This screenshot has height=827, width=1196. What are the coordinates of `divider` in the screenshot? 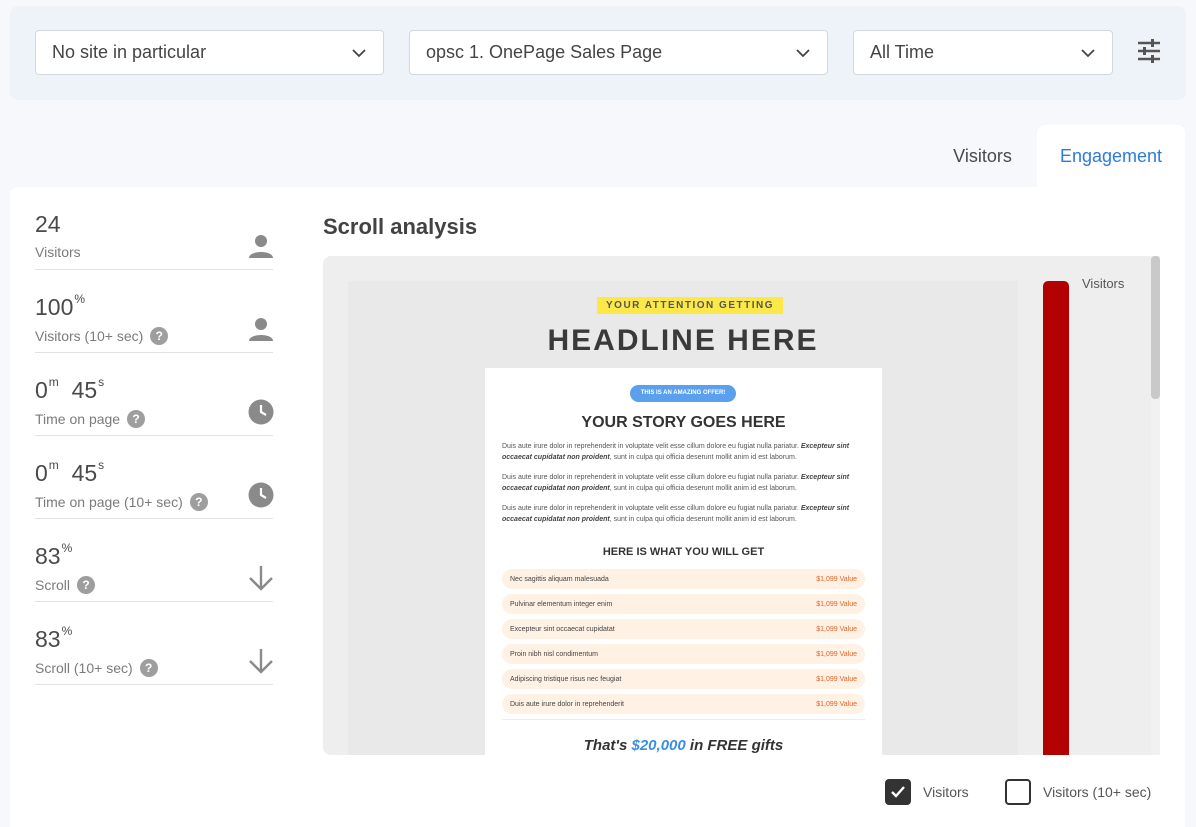 It's located at (683, 719).